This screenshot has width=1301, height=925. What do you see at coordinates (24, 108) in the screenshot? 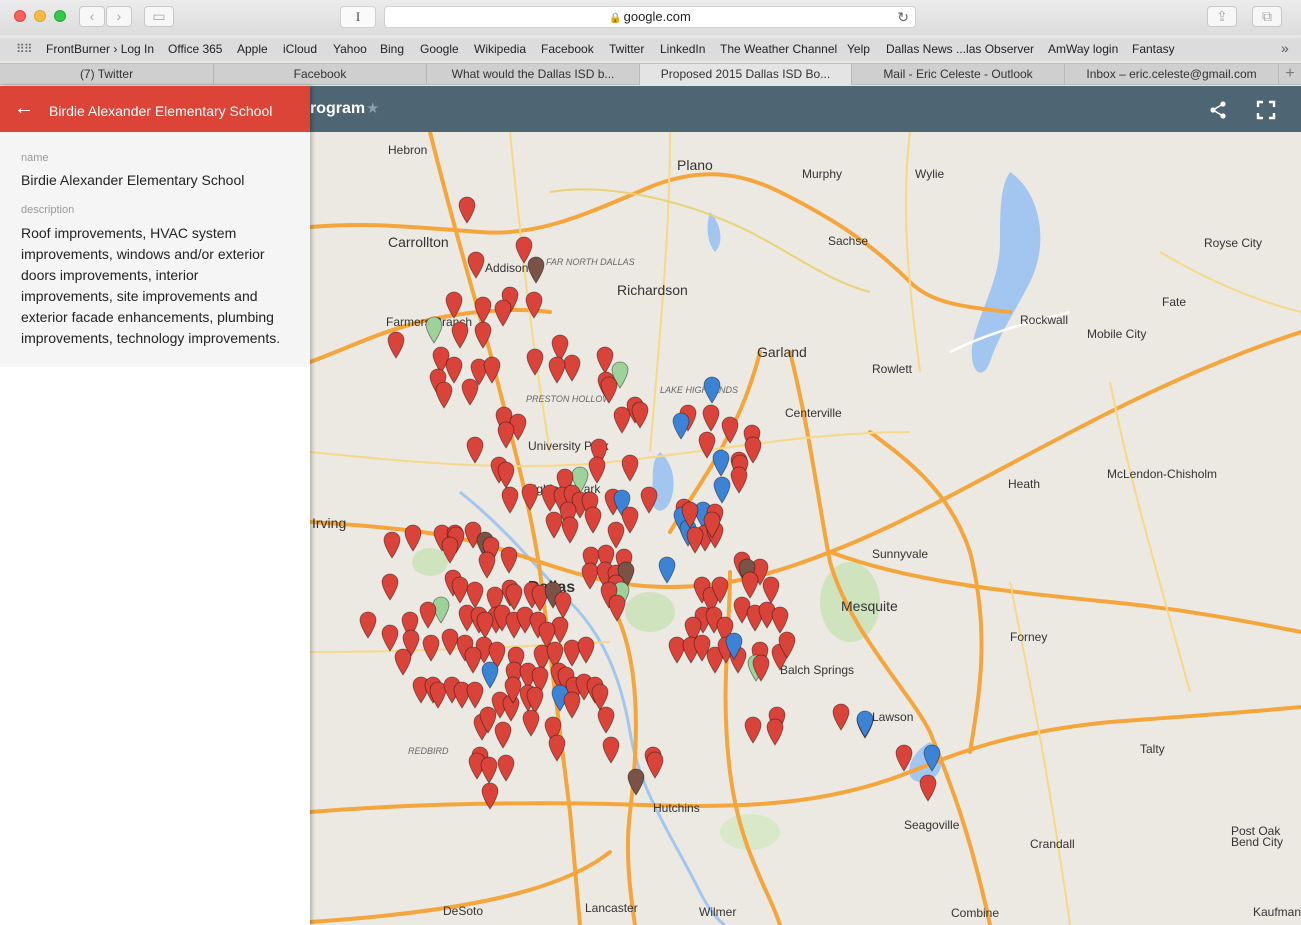
I see `back-arrow-icon: ←` at bounding box center [24, 108].